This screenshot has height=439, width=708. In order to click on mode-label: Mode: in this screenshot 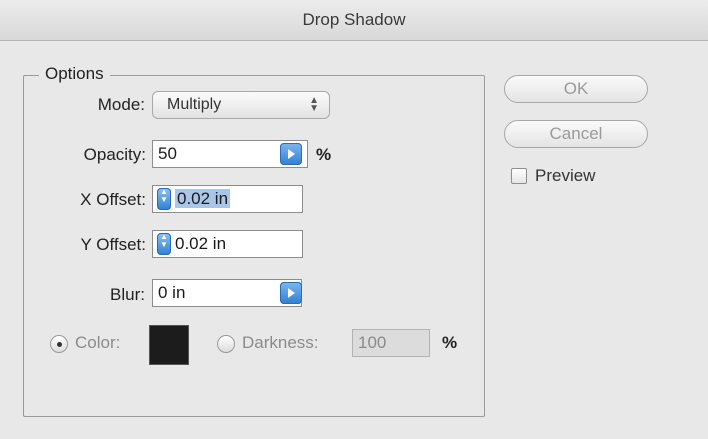, I will do `click(121, 104)`.